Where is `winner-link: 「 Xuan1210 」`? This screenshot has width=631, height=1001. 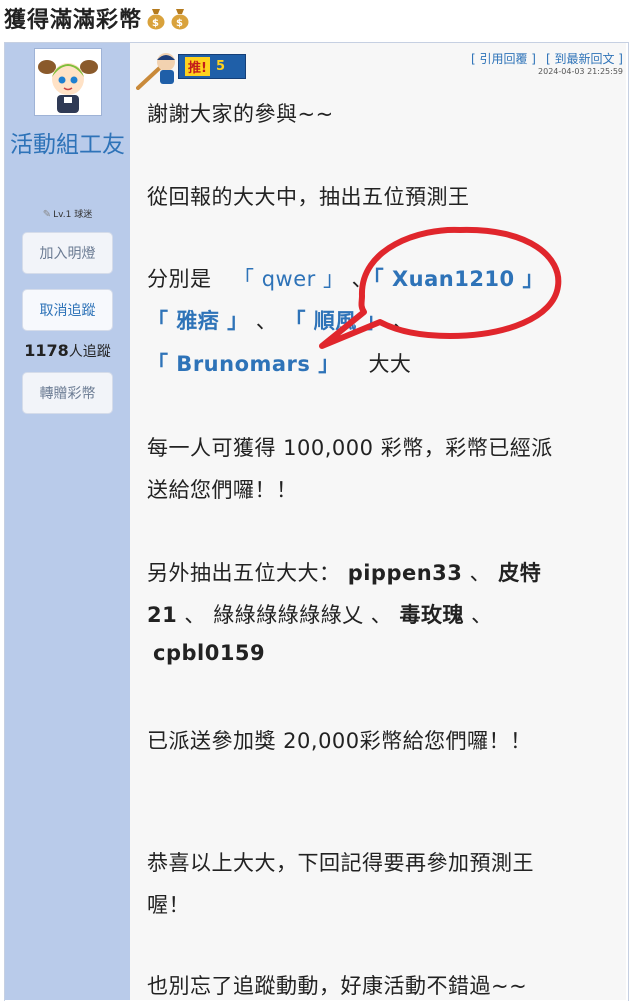
winner-link: 「 Xuan1210 」 is located at coordinates (458, 279).